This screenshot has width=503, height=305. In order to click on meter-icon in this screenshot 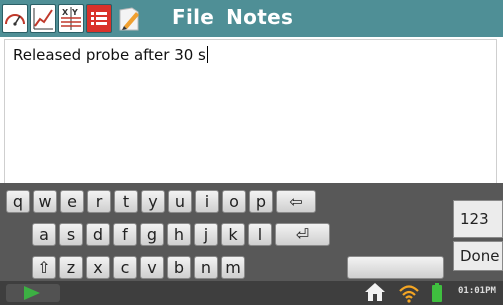, I will do `click(15, 18)`.